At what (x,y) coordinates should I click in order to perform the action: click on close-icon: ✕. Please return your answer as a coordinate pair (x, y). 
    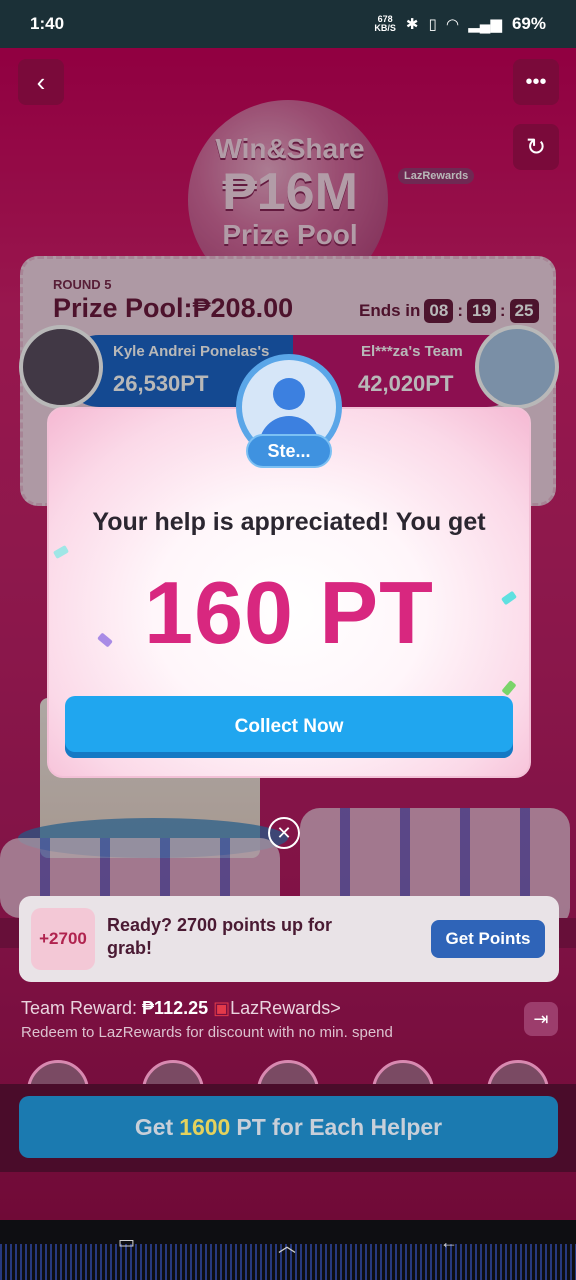
    Looking at the image, I should click on (284, 832).